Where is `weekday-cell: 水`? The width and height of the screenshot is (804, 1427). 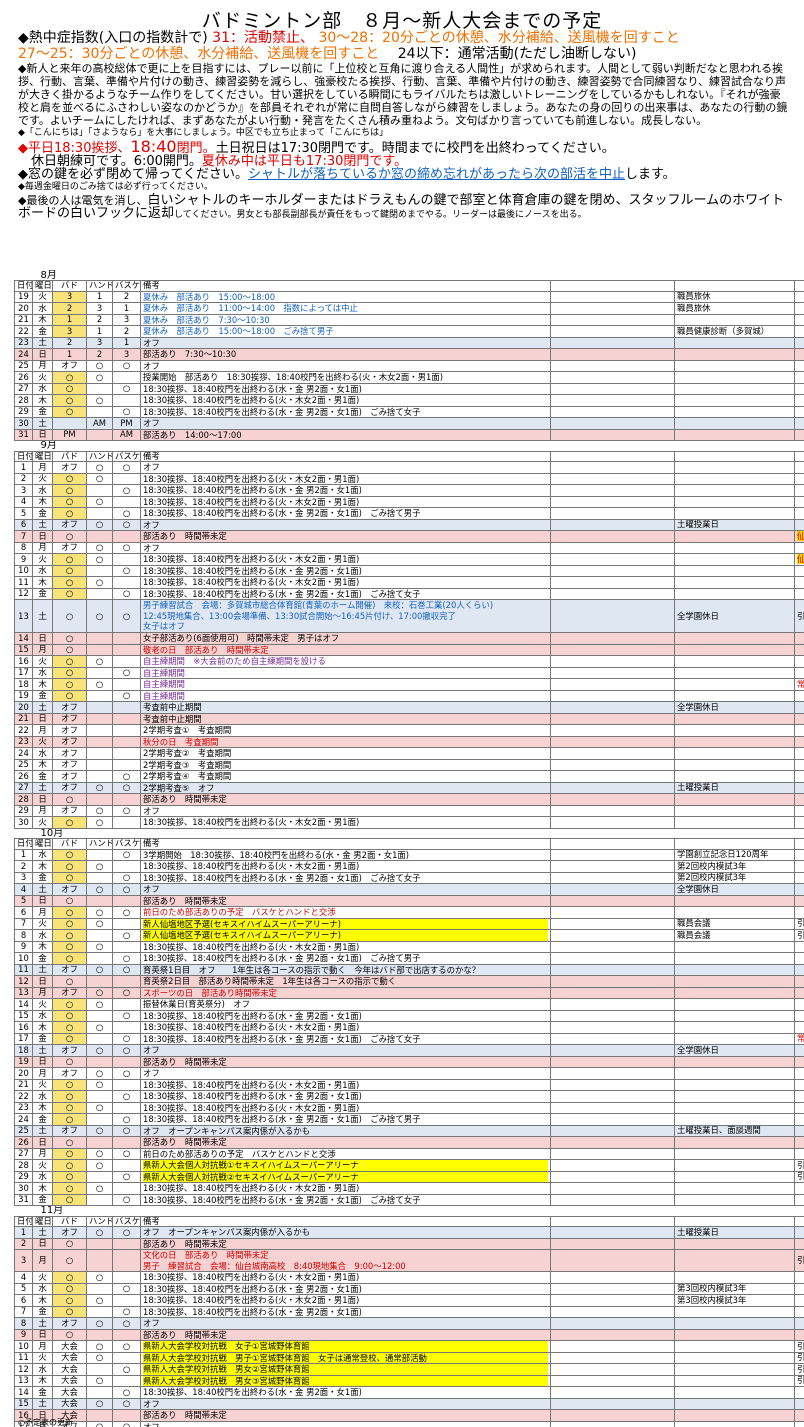 weekday-cell: 水 is located at coordinates (42, 753).